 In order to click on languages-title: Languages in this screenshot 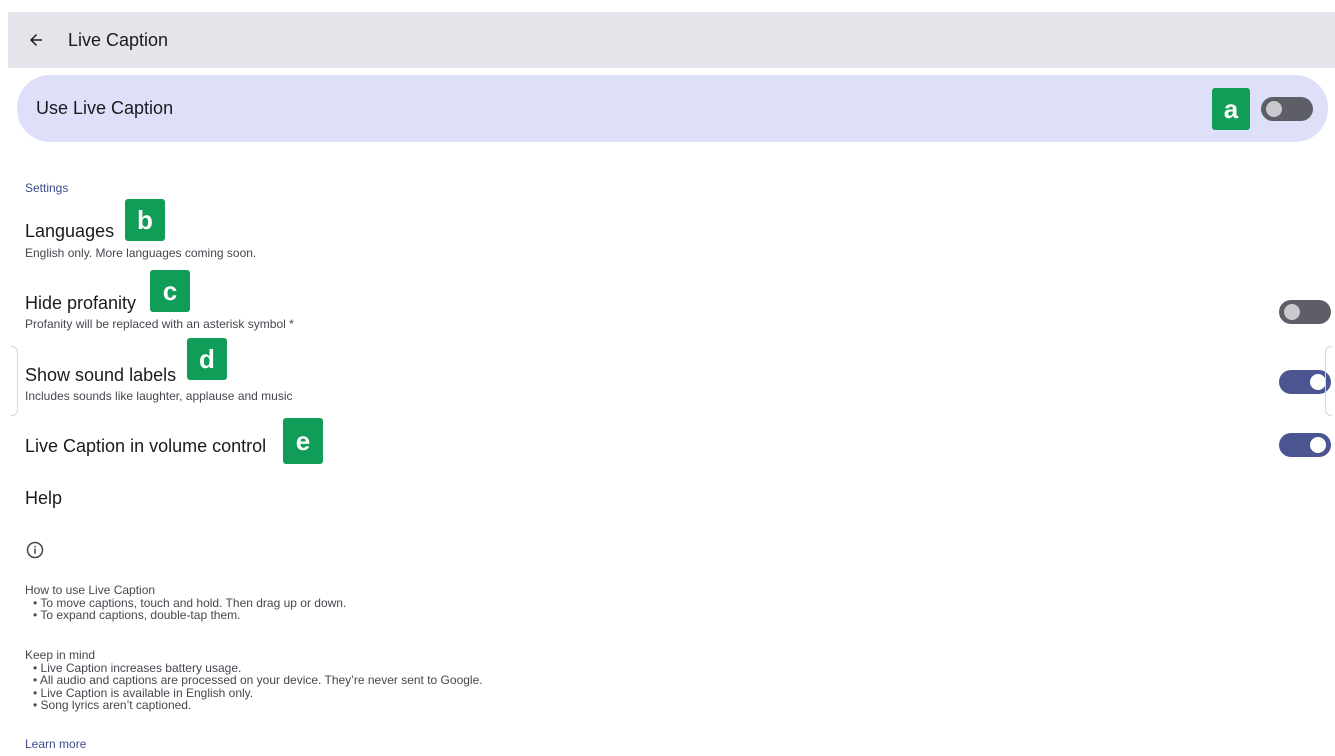, I will do `click(69, 231)`.